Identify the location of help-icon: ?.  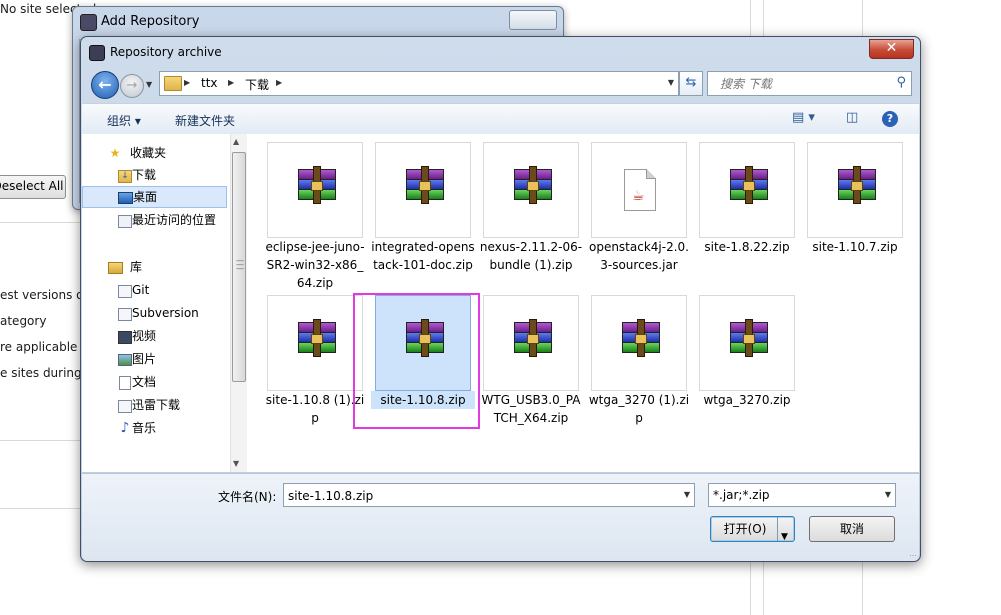
(890, 119).